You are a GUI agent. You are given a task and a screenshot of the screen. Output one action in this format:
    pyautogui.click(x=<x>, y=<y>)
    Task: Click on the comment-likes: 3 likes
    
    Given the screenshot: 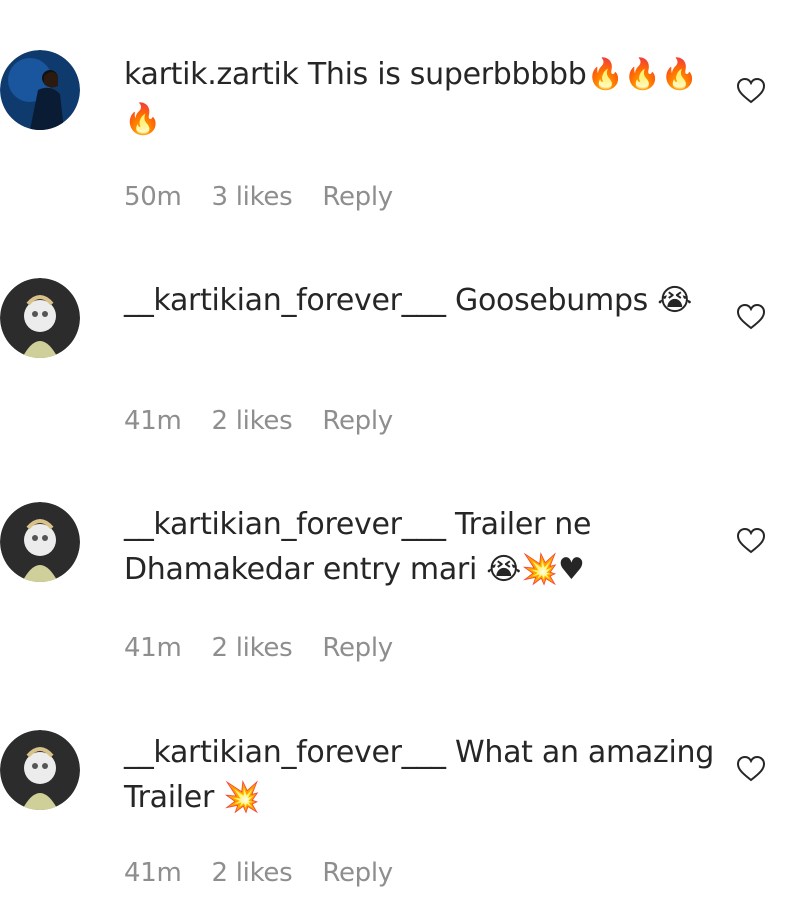 What is the action you would take?
    pyautogui.click(x=252, y=197)
    